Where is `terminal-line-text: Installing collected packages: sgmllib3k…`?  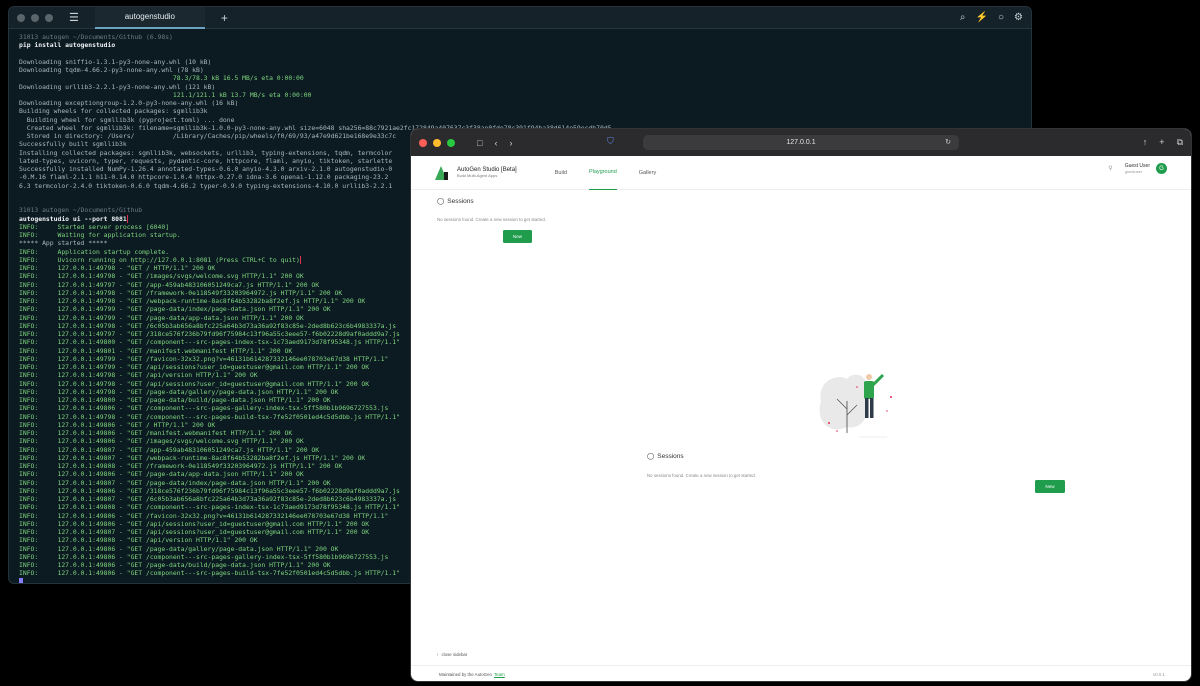
terminal-line-text: Installing collected packages: sgmllib3k… is located at coordinates (206, 152).